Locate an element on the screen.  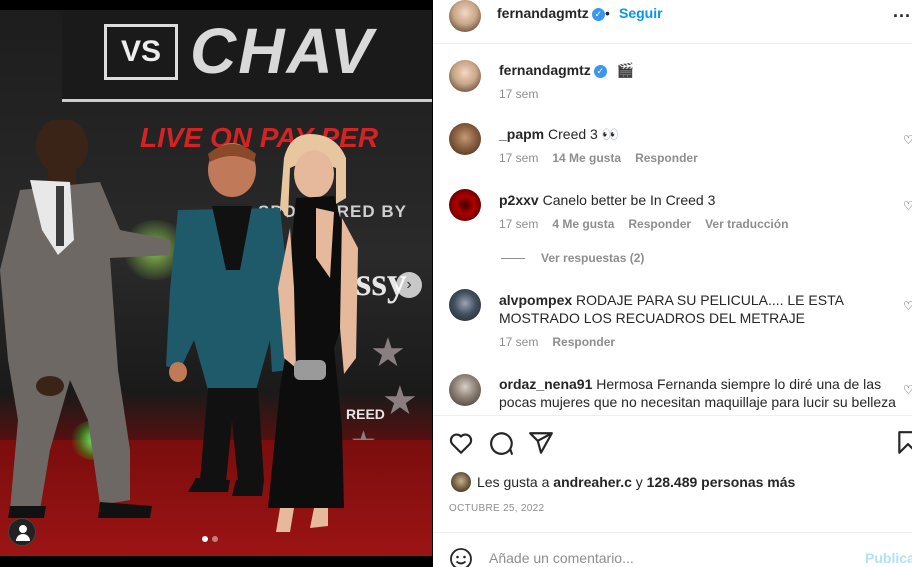
likes-conj: y is located at coordinates (639, 482).